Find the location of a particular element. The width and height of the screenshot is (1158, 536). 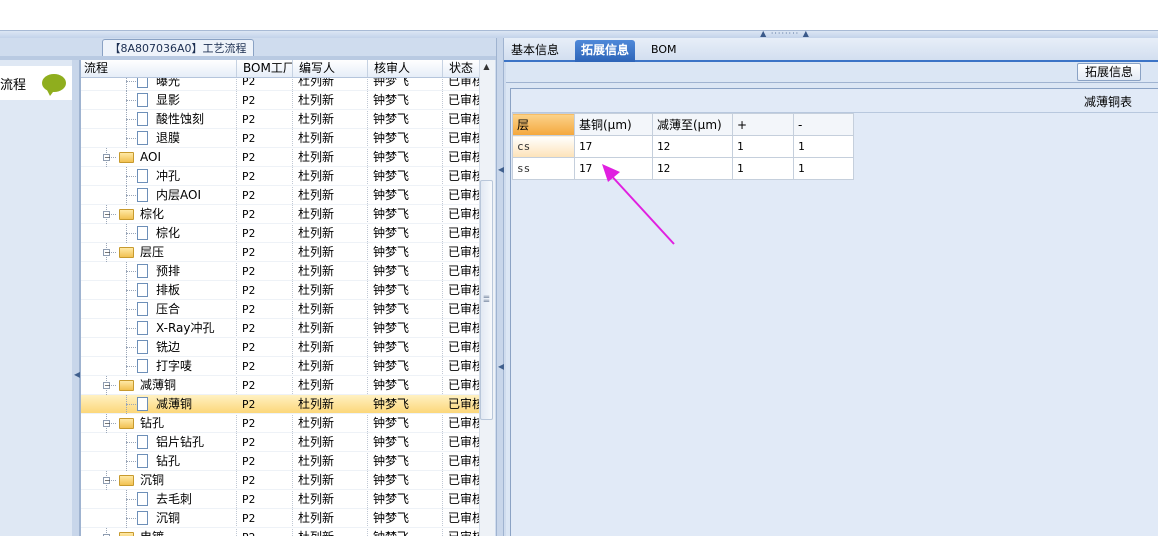

process-name: 酸性蚀刻 is located at coordinates (180, 119).